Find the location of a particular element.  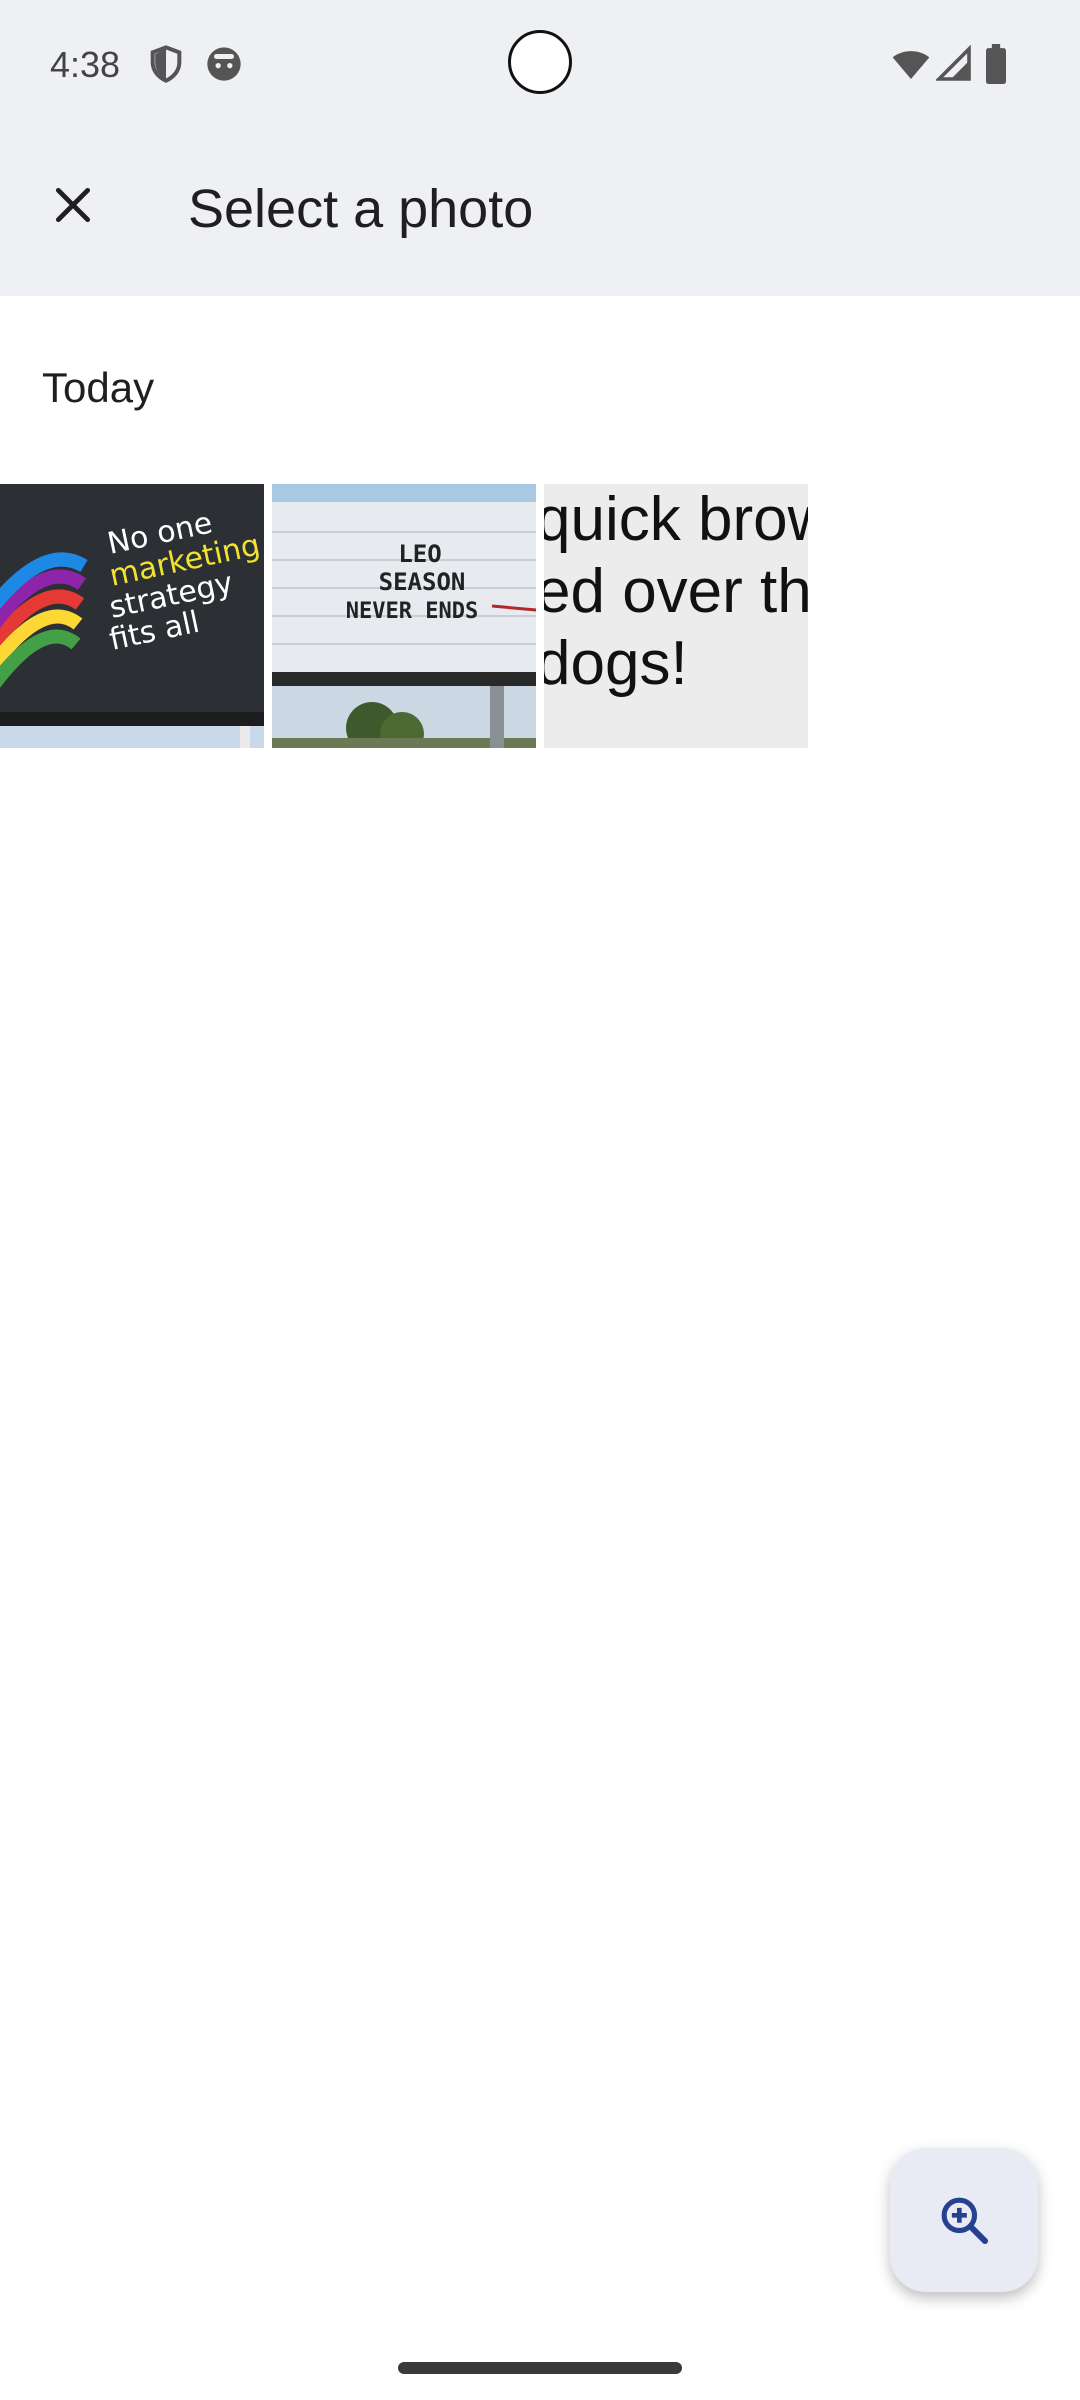

gesture-nav-bar is located at coordinates (540, 2368).